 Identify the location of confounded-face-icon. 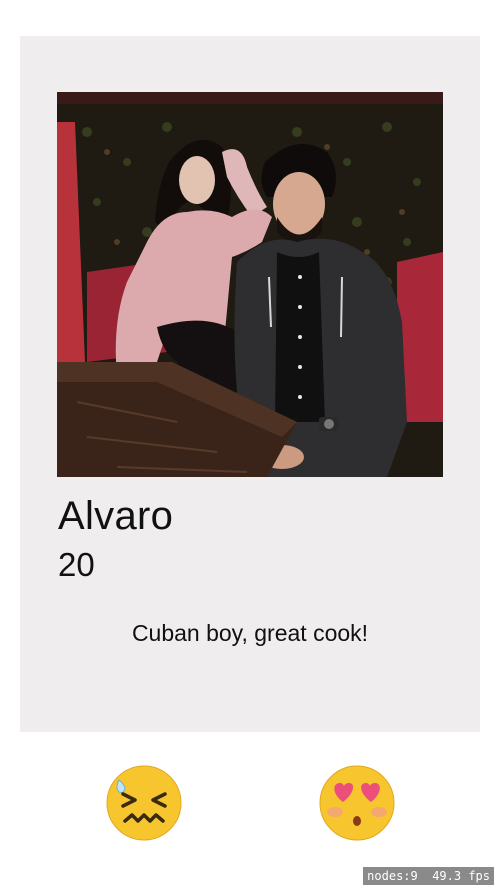
(144, 803).